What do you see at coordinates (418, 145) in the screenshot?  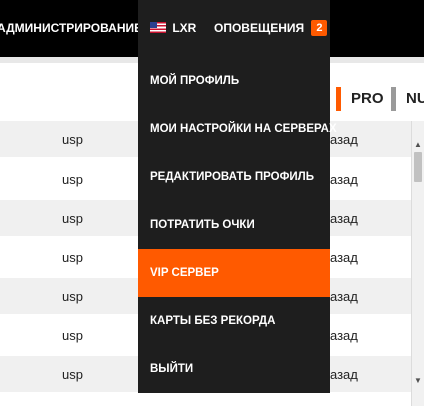 I see `scroll-up-arrow-icon: ▲` at bounding box center [418, 145].